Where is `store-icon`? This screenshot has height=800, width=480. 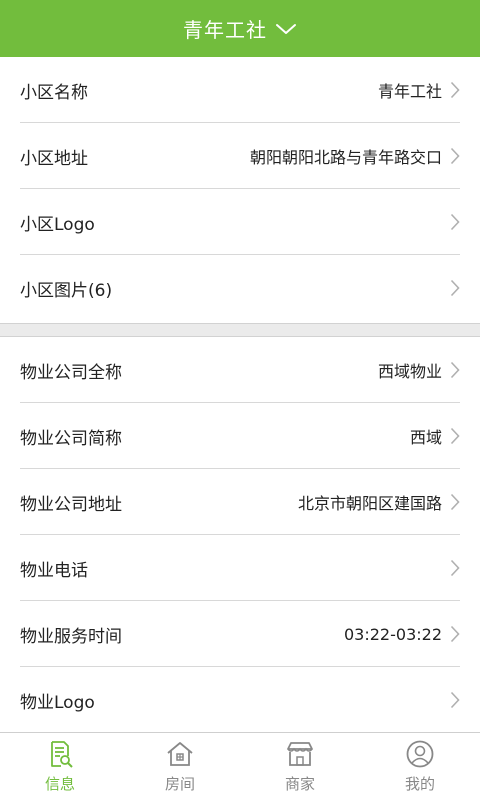 store-icon is located at coordinates (300, 754).